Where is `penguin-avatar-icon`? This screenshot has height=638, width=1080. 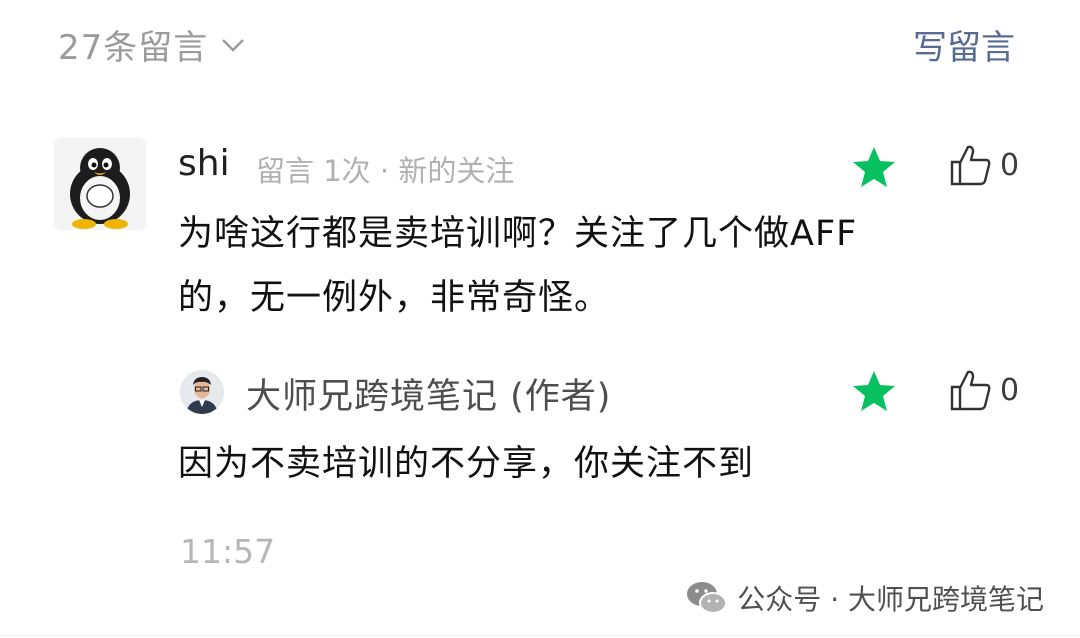
penguin-avatar-icon is located at coordinates (100, 184).